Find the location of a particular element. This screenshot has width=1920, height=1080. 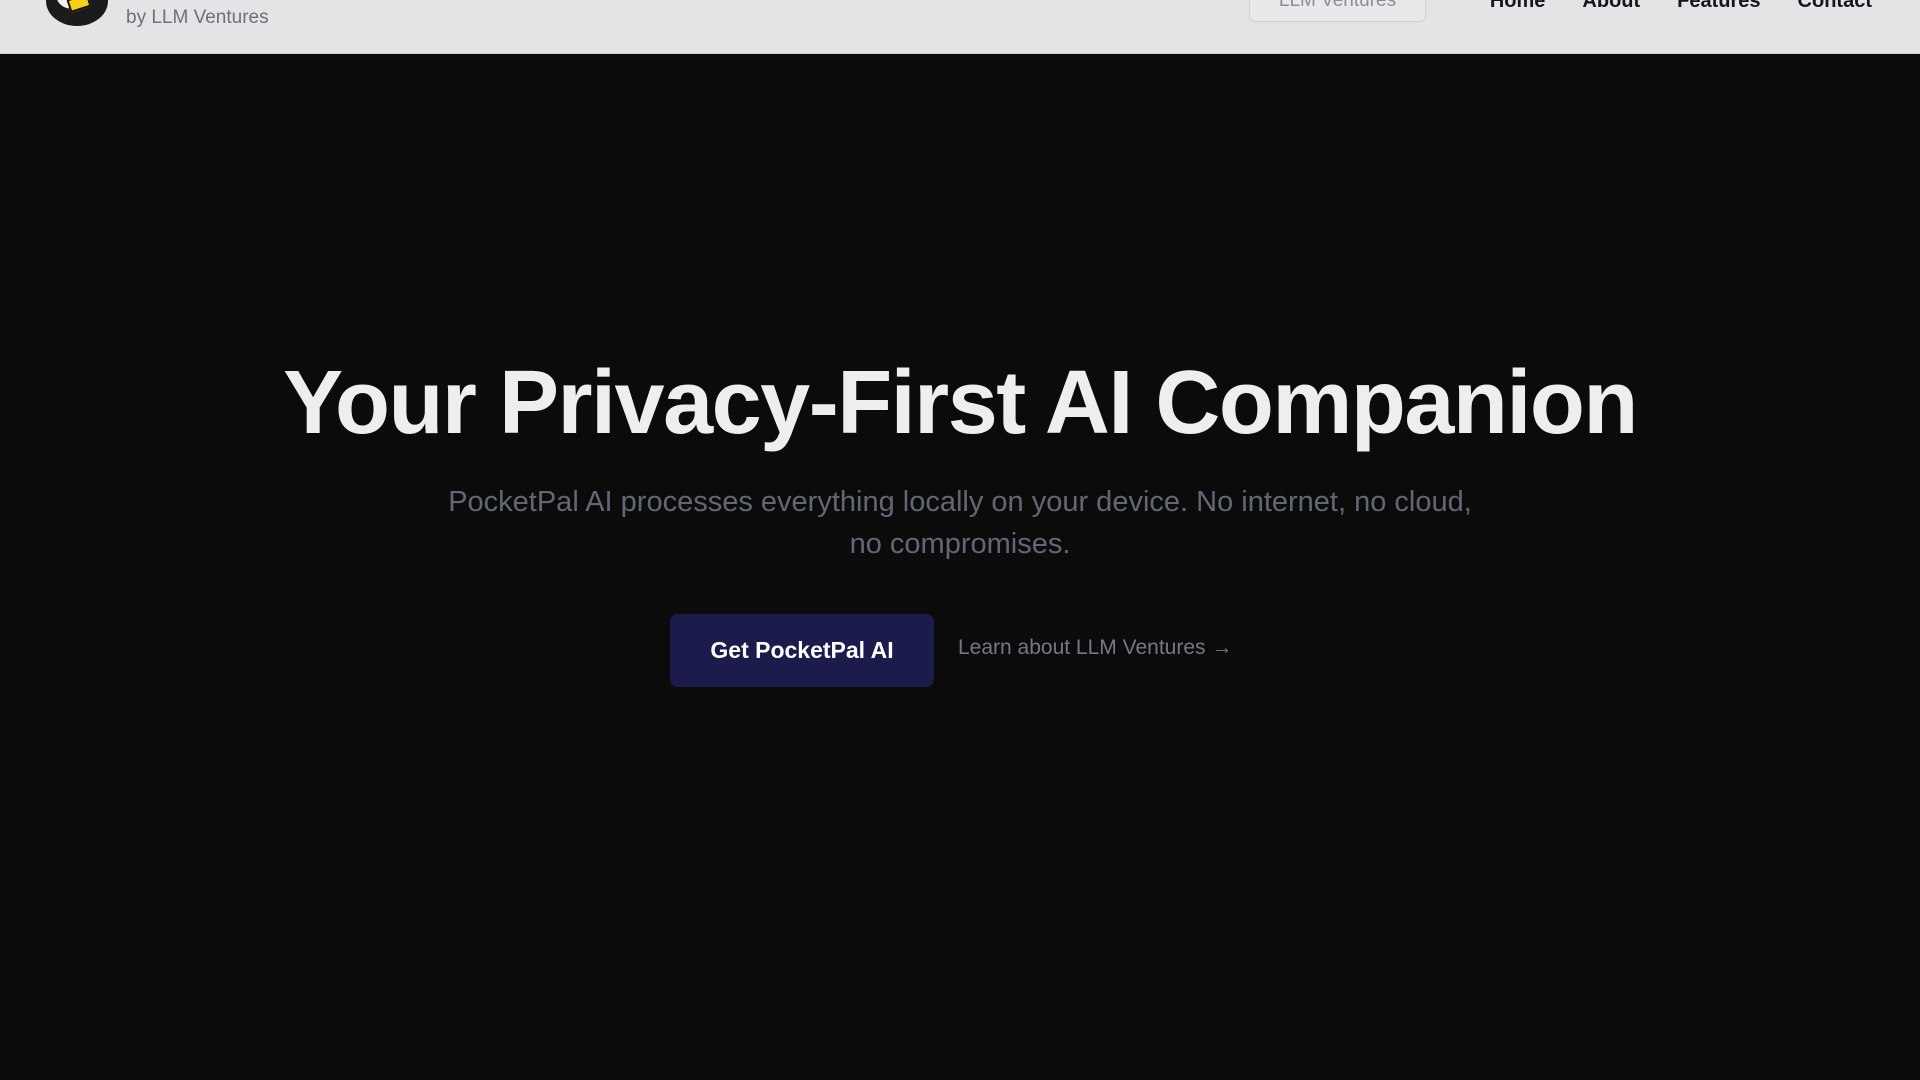

logo-mark is located at coordinates (79, 7).